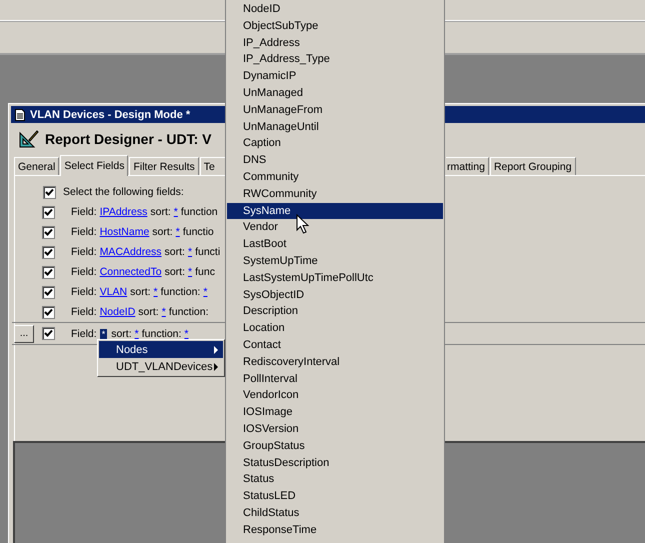 This screenshot has width=645, height=543. I want to click on window-title: VLAN Devices - Design Mode *, so click(110, 114).